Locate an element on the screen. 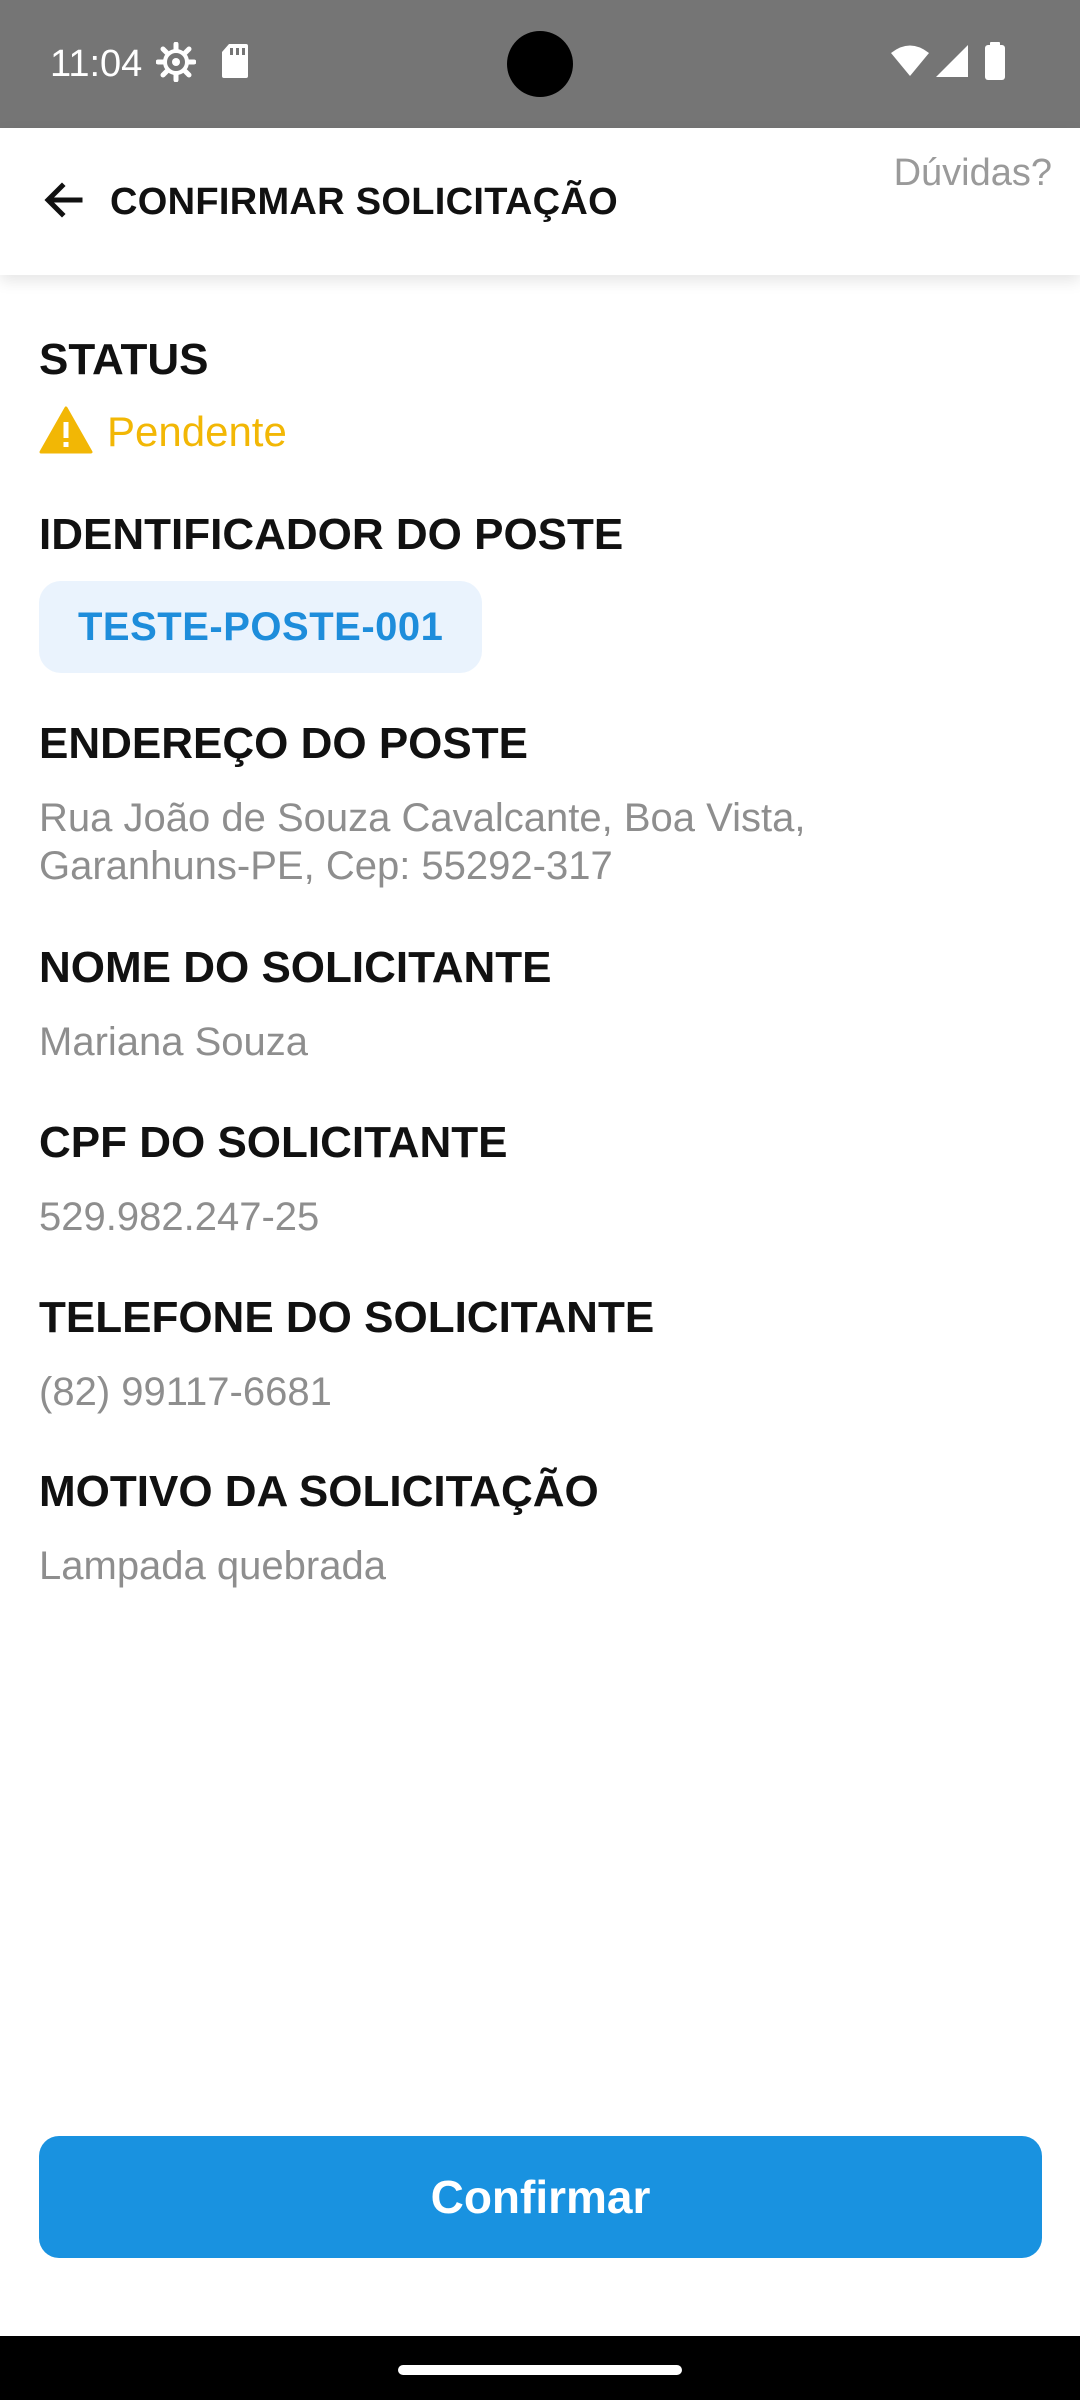 This screenshot has width=1080, height=2400. reason-label: MOTIVO DA SOLICITAÇÃO is located at coordinates (319, 1491).